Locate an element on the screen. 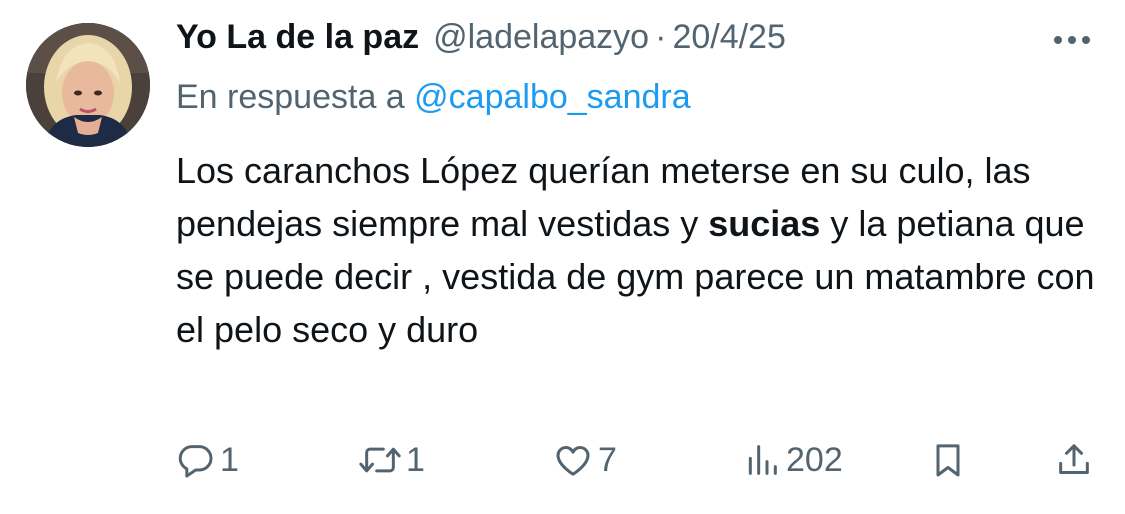 The height and width of the screenshot is (514, 1125). avatar-image is located at coordinates (88, 85).